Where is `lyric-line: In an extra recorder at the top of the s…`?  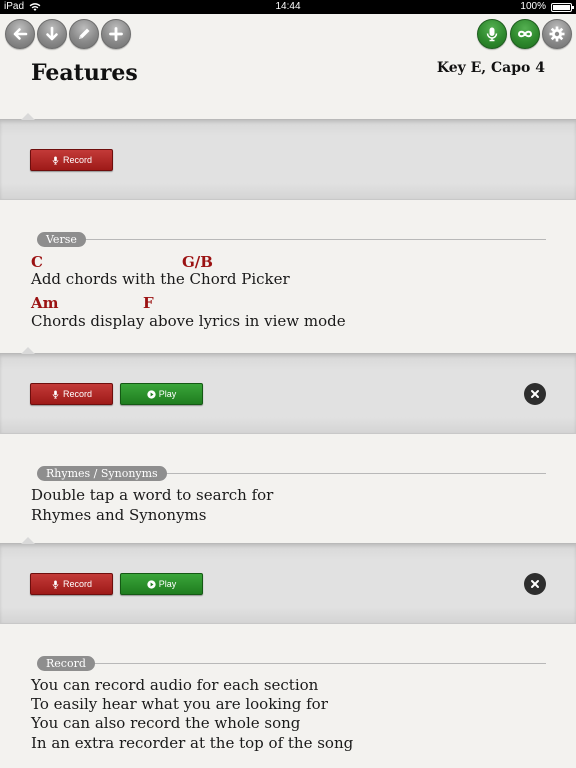 lyric-line: In an extra recorder at the top of the s… is located at coordinates (192, 743).